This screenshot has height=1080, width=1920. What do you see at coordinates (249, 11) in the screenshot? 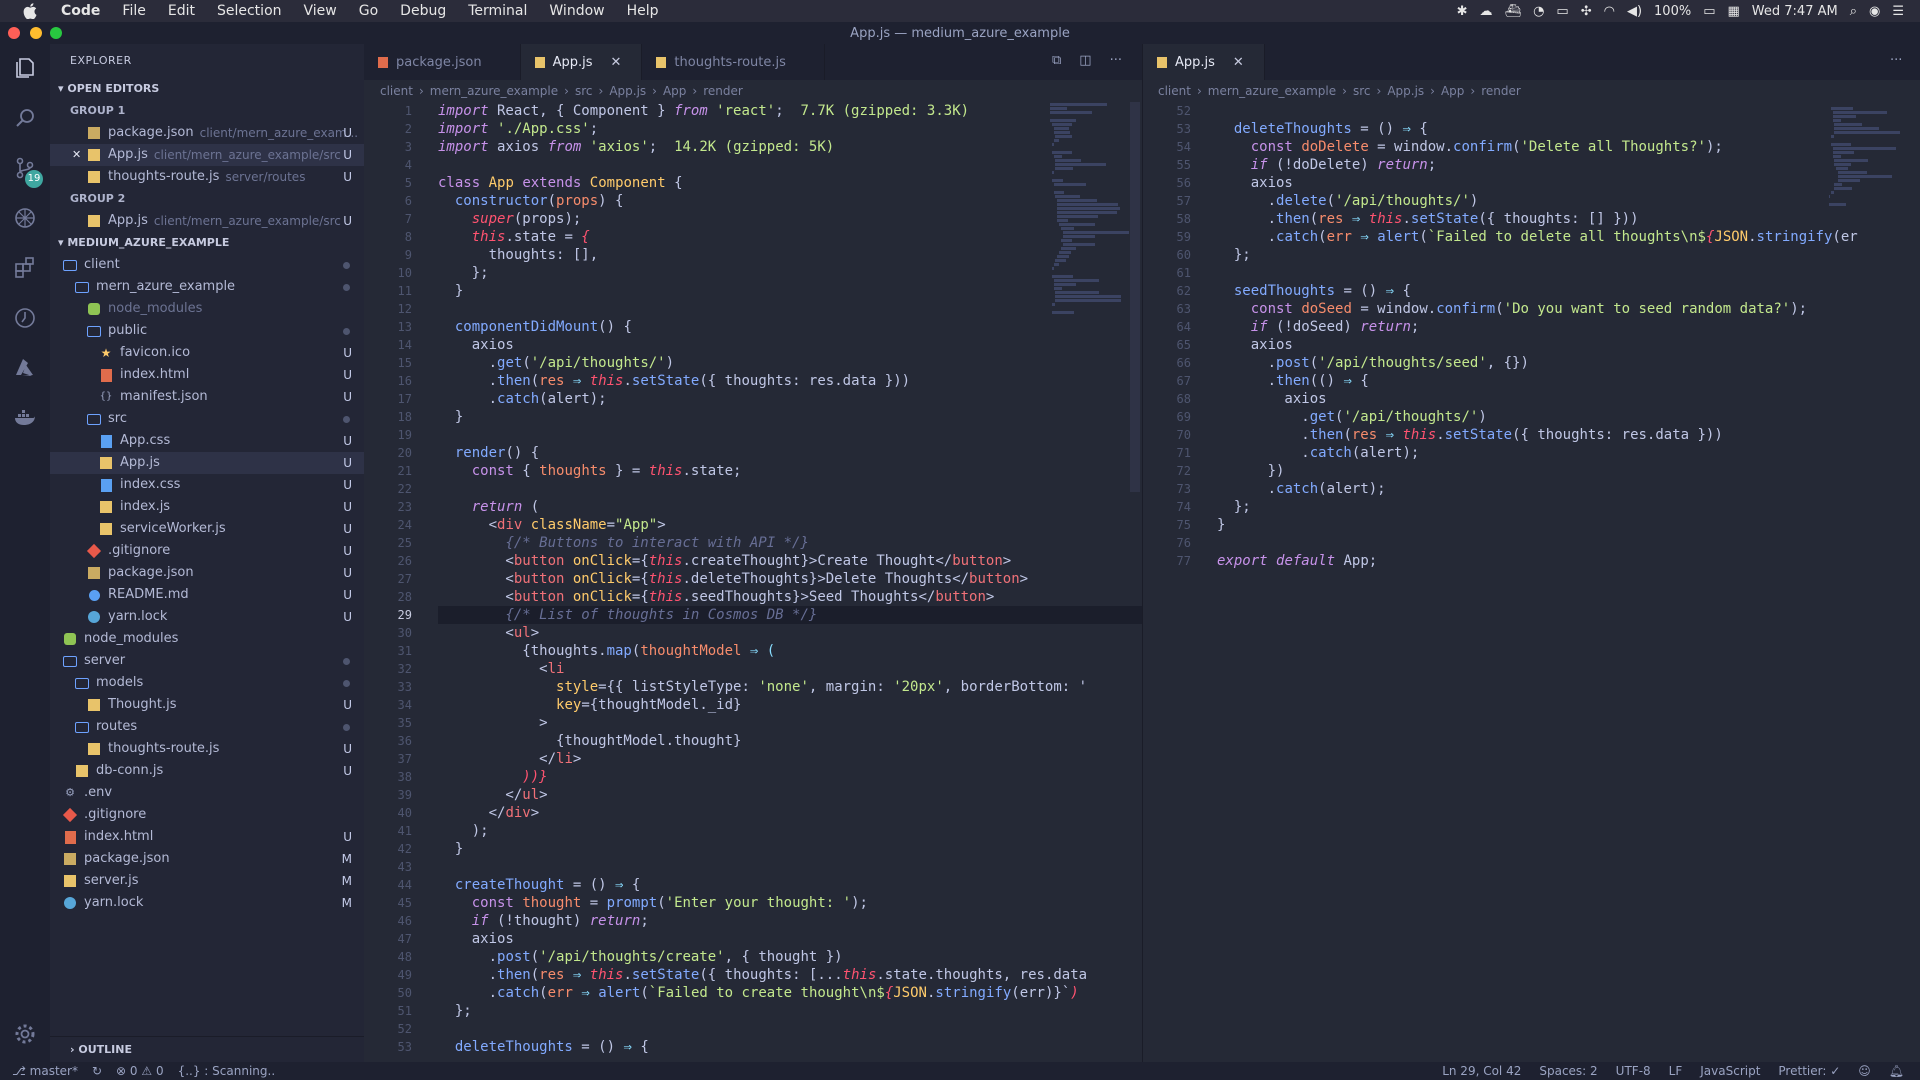
I see `menu-selection: Selection` at bounding box center [249, 11].